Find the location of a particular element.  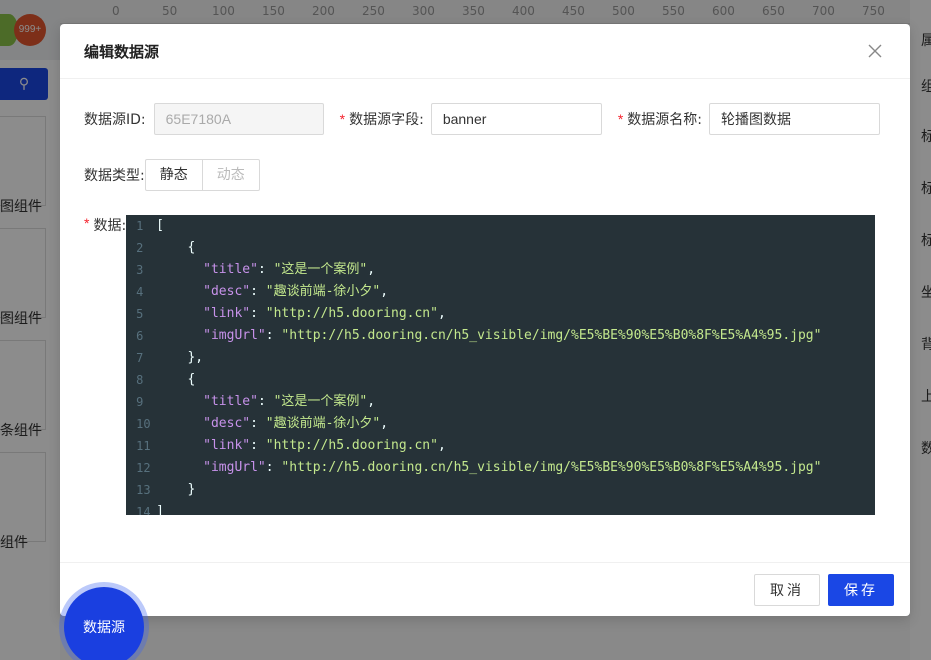

field-input: banner is located at coordinates (516, 119).